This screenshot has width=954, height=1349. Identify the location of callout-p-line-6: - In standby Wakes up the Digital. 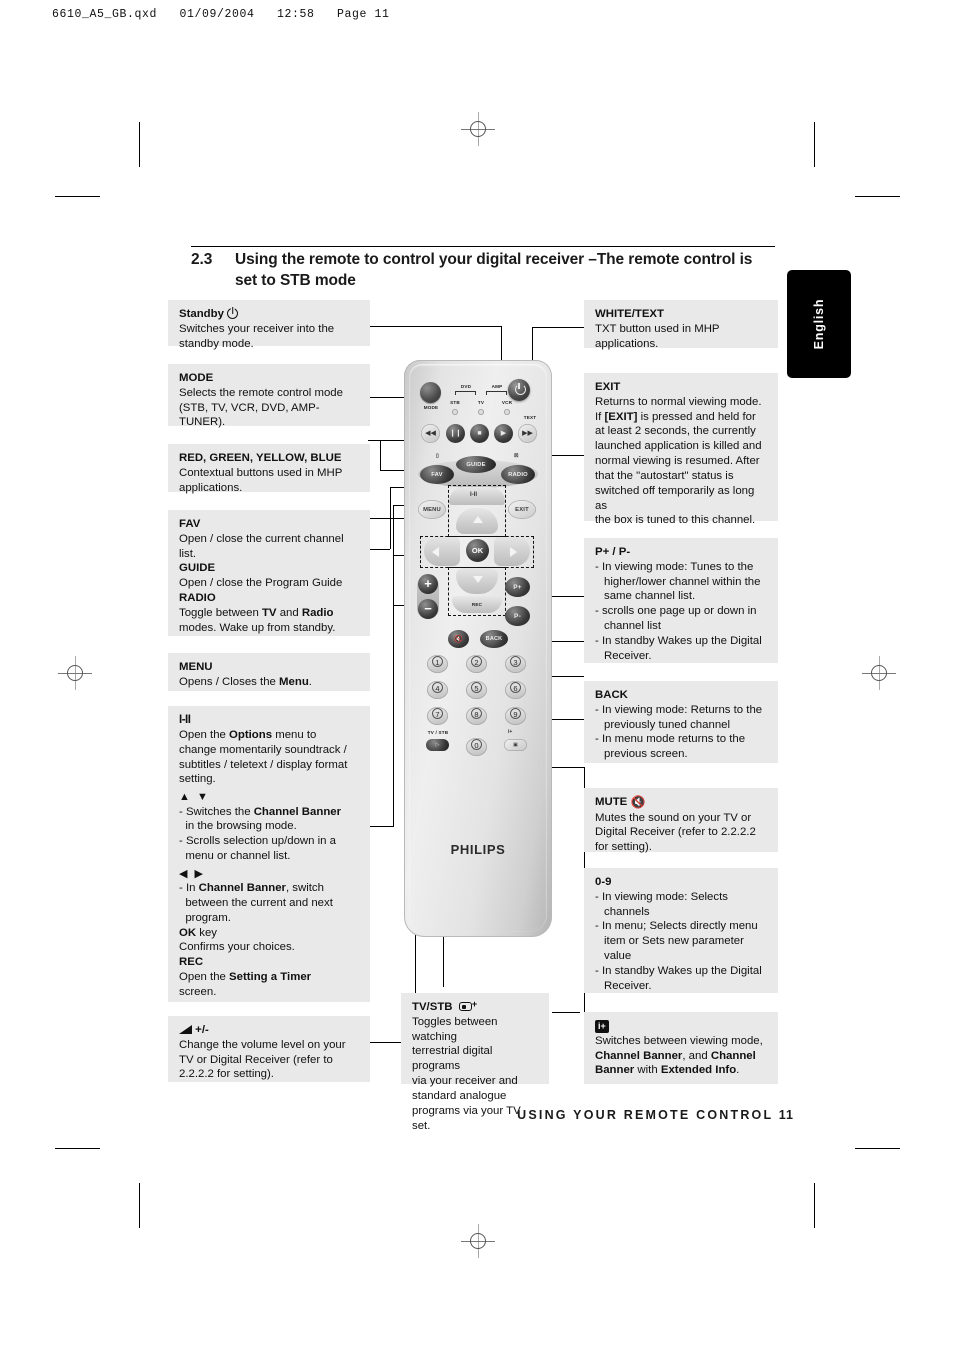
(678, 640).